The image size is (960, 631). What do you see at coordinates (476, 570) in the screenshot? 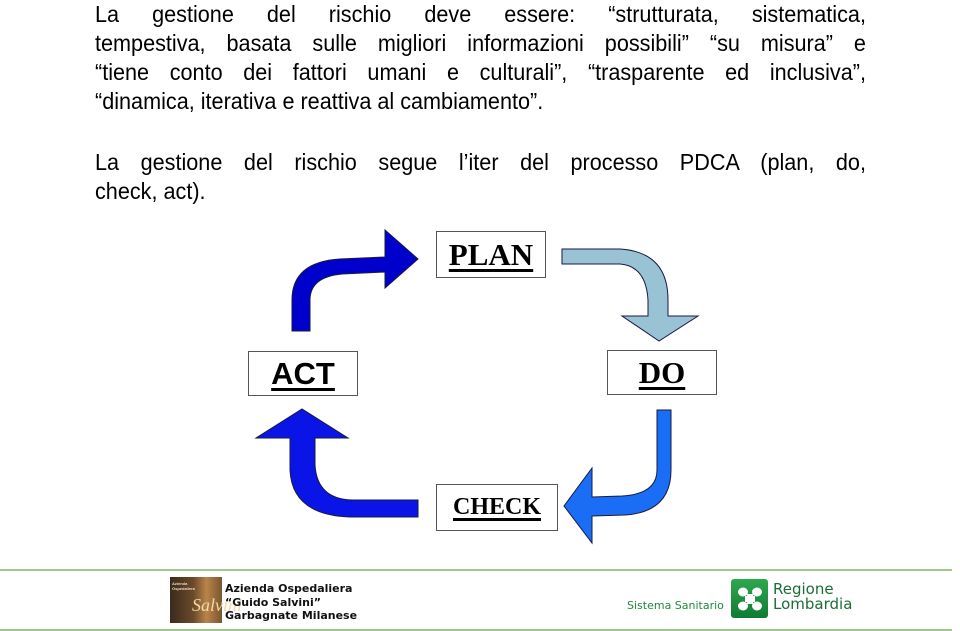
I see `footer-divider-top` at bounding box center [476, 570].